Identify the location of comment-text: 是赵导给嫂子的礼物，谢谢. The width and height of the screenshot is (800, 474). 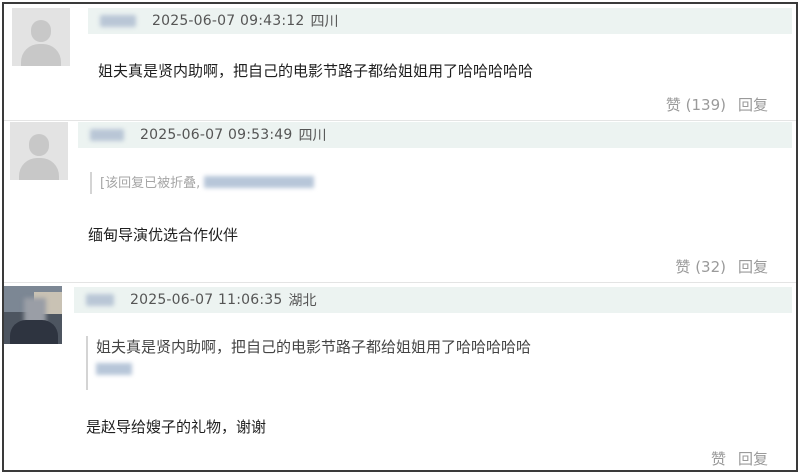
(176, 427).